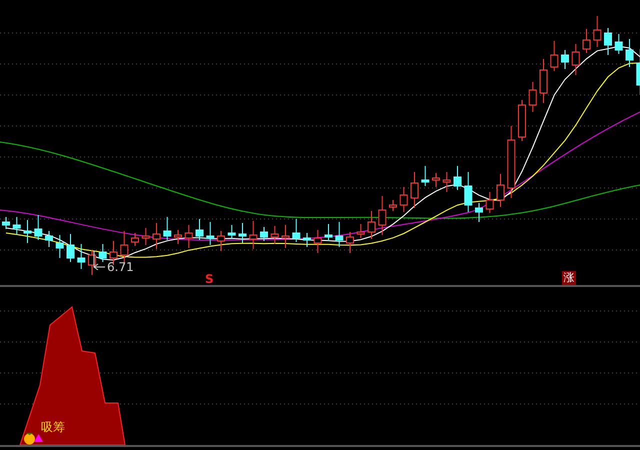 Image resolution: width=640 pixels, height=450 pixels. Describe the element at coordinates (209, 279) in the screenshot. I see `sell-signal-mark: S` at that location.